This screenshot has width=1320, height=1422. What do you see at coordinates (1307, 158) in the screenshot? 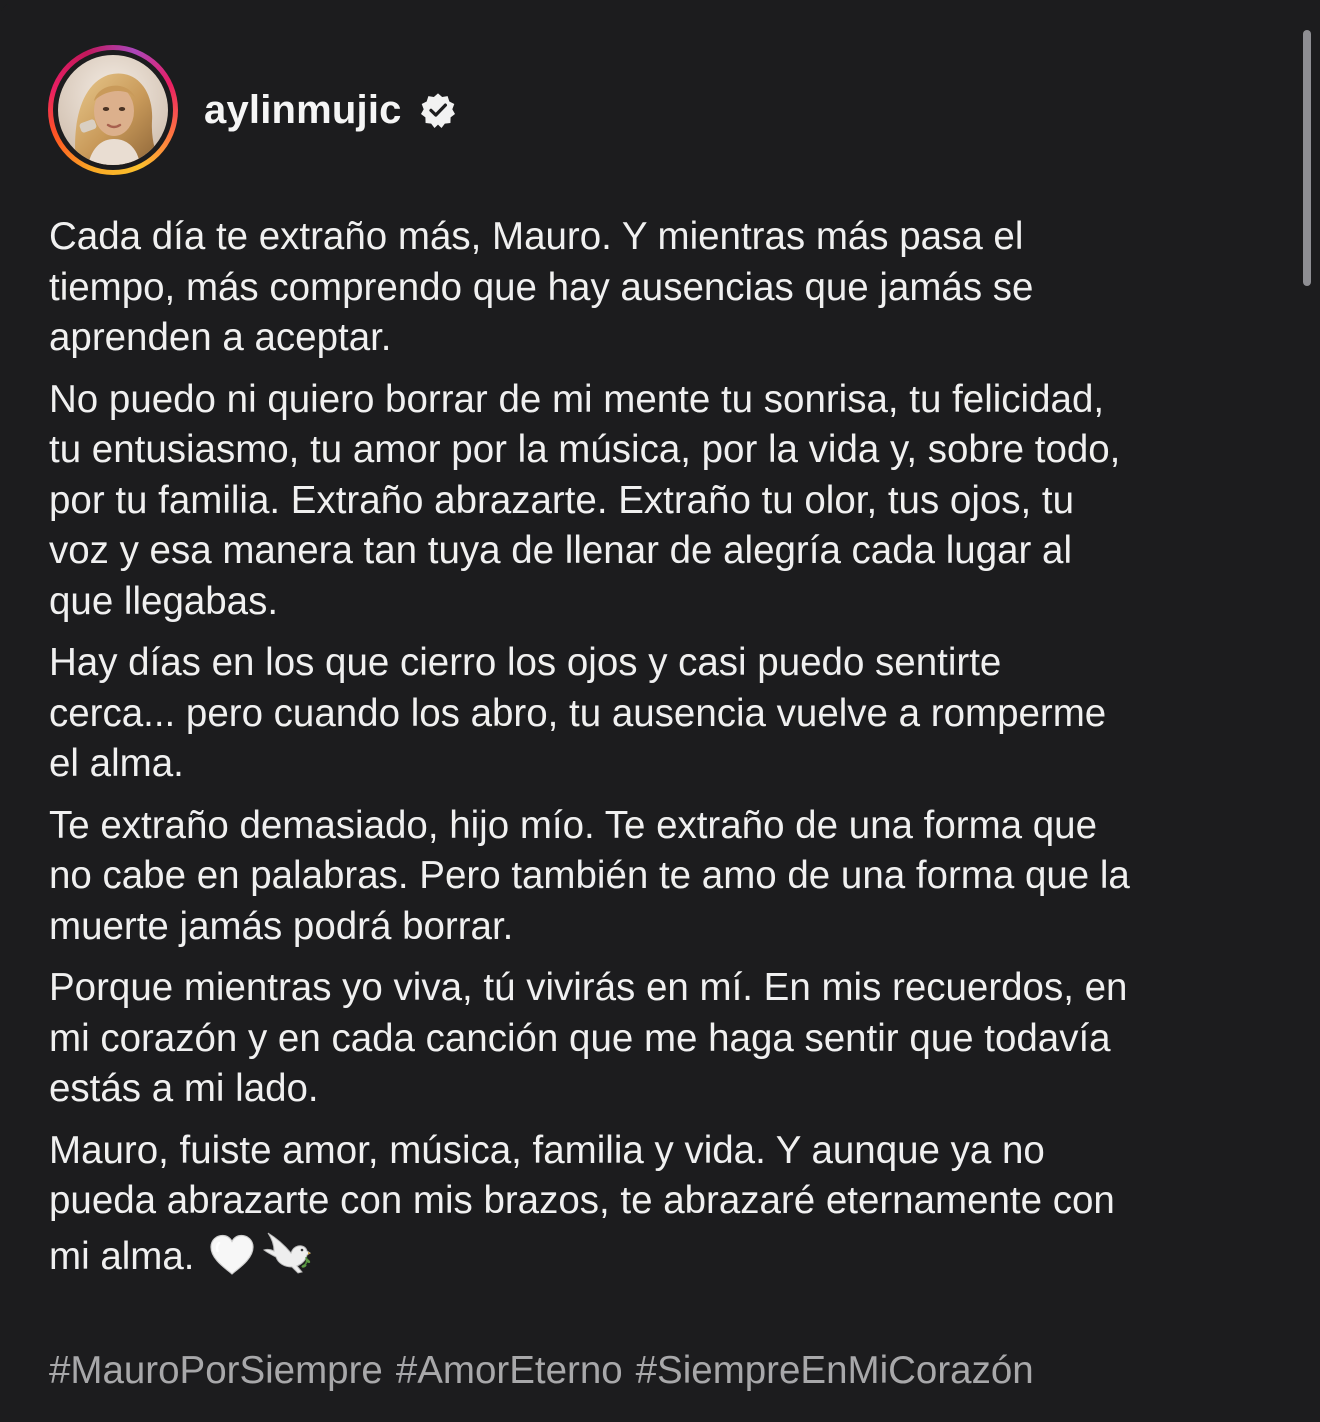
I see `scrollbar` at bounding box center [1307, 158].